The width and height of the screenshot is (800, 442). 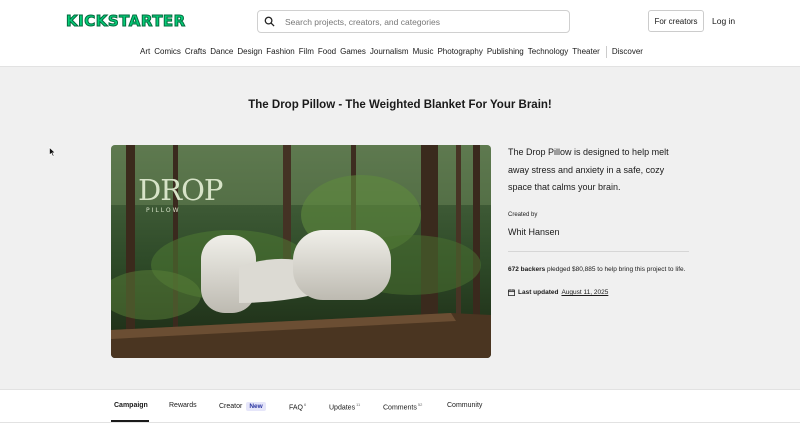 I want to click on category-art: Art, so click(x=145, y=52).